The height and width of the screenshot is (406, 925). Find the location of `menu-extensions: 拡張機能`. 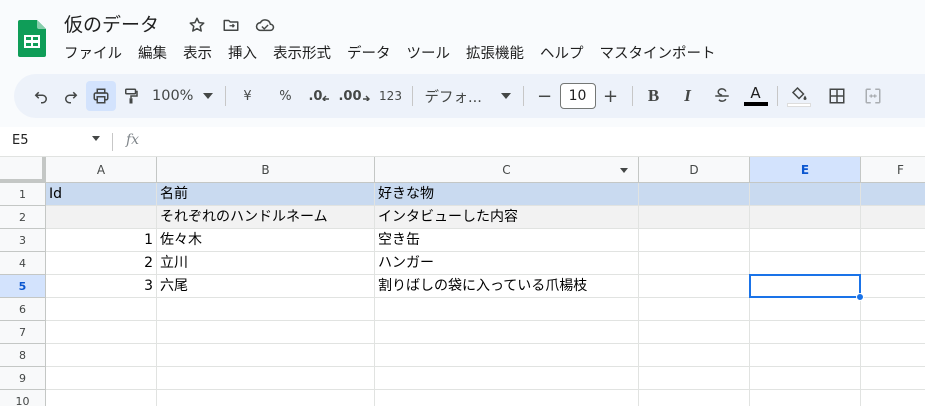

menu-extensions: 拡張機能 is located at coordinates (495, 54).